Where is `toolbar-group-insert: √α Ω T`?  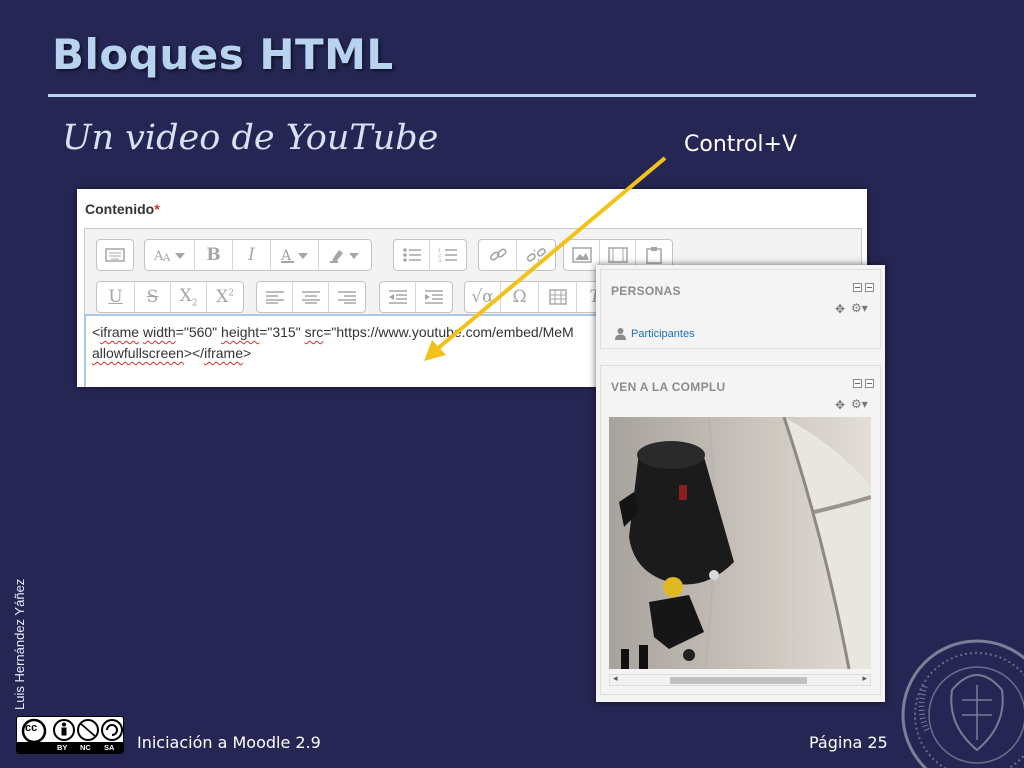 toolbar-group-insert: √α Ω T is located at coordinates (539, 297).